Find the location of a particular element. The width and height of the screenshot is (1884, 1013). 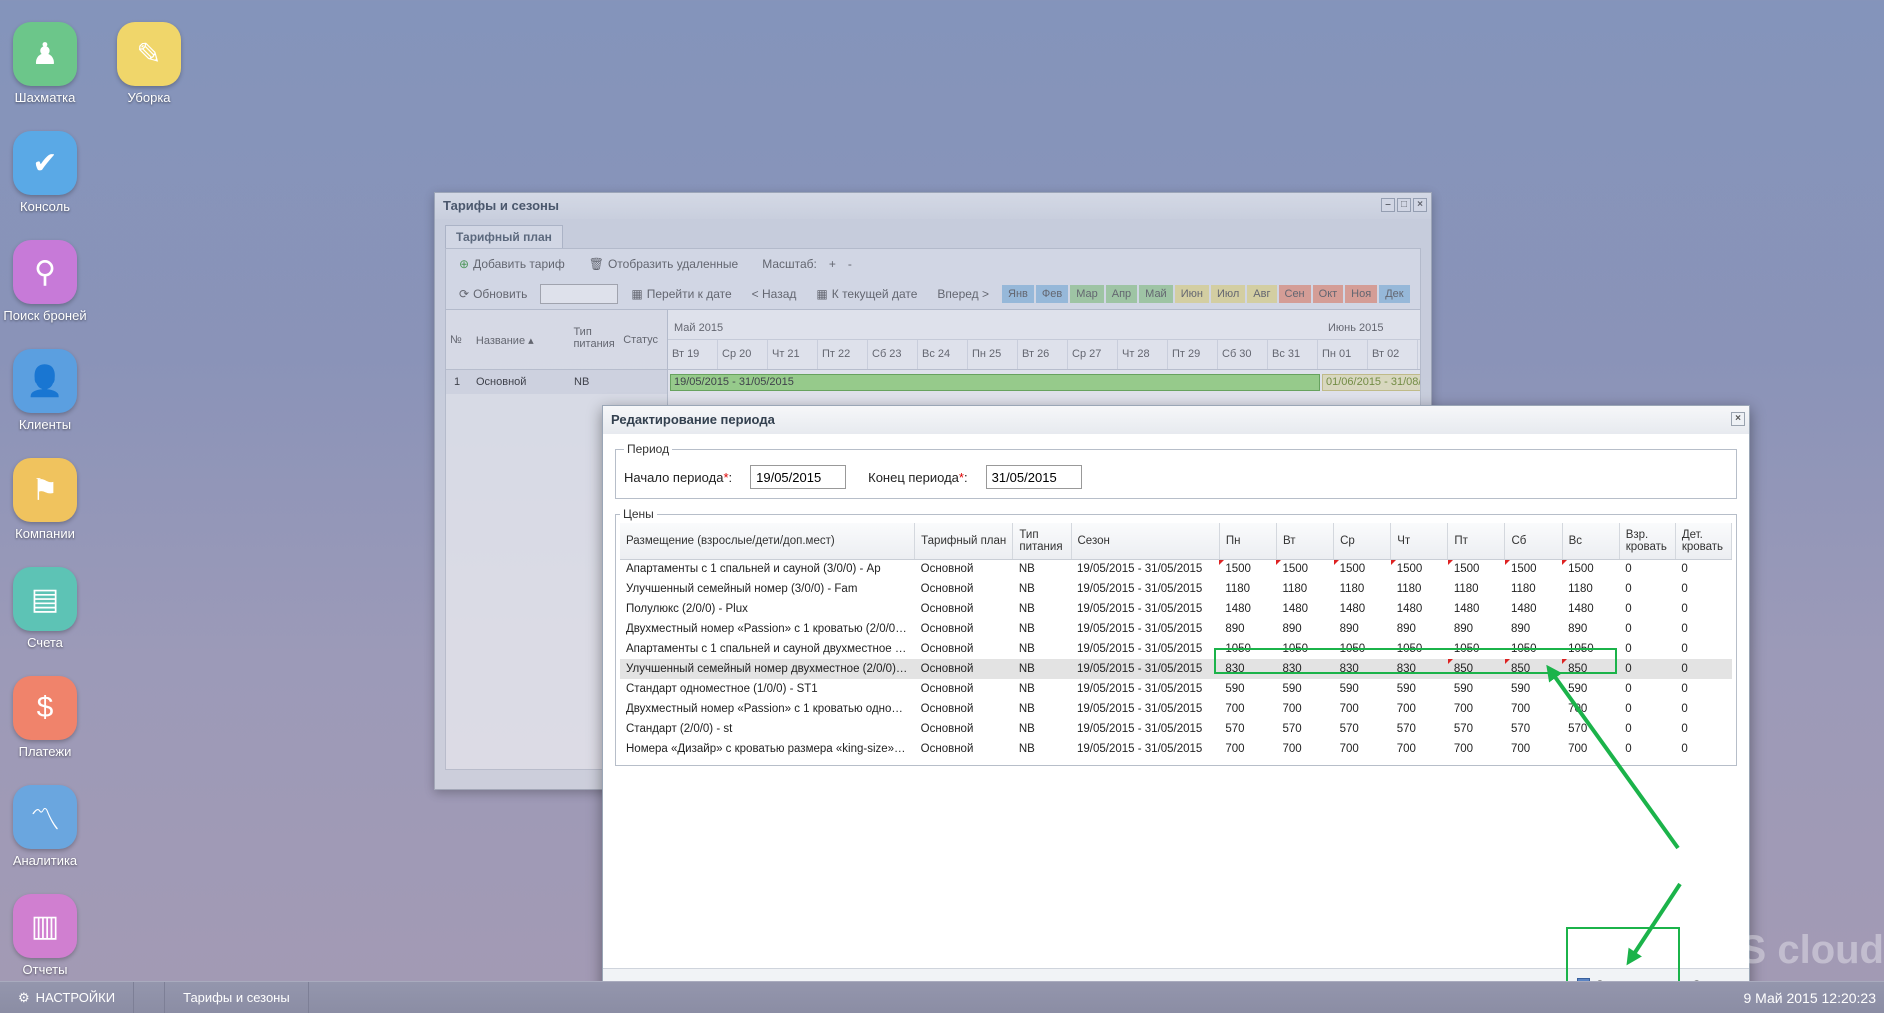

refresh-button: ⟳ Обновить is located at coordinates (493, 294).